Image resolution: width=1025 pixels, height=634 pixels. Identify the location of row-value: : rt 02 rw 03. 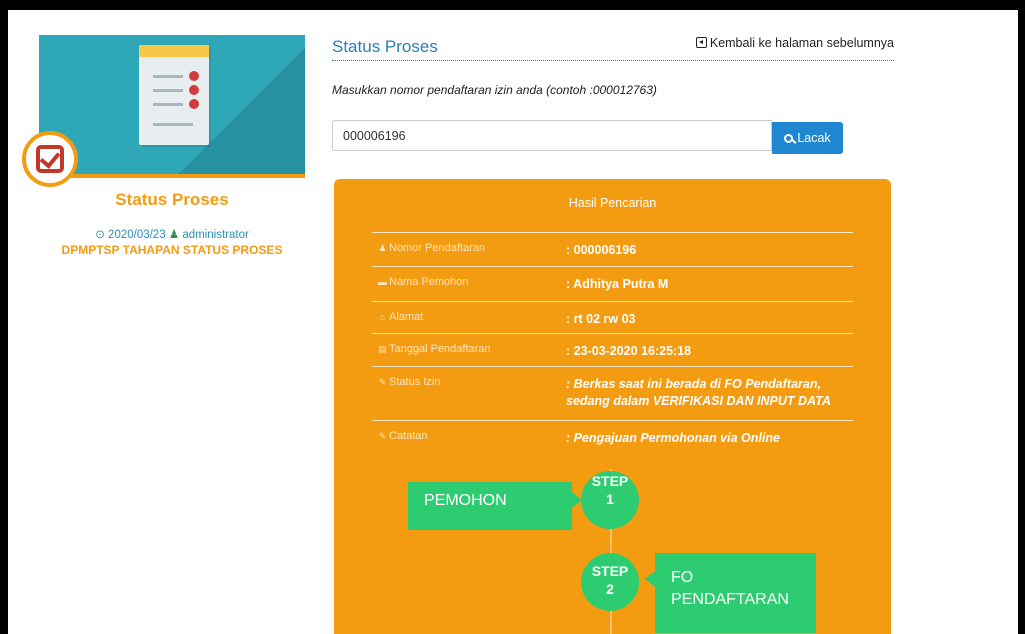
(601, 319).